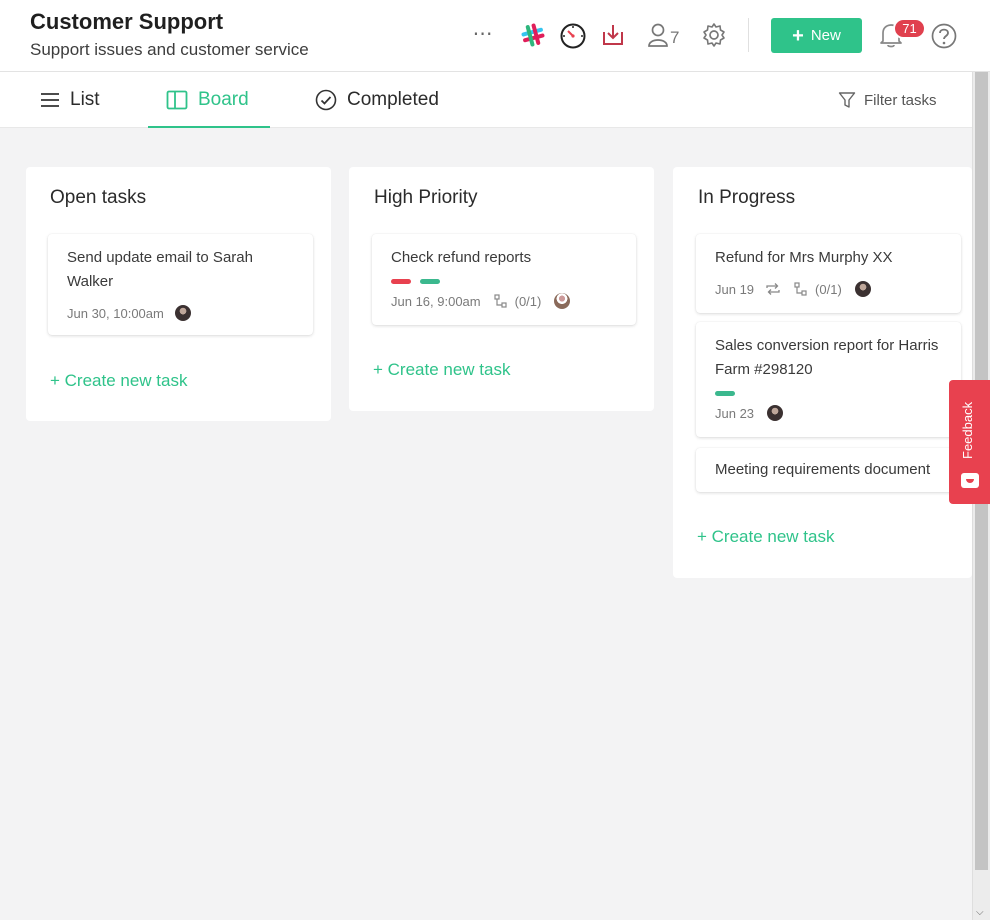 The height and width of the screenshot is (920, 990). I want to click on tab-board: Board, so click(207, 100).